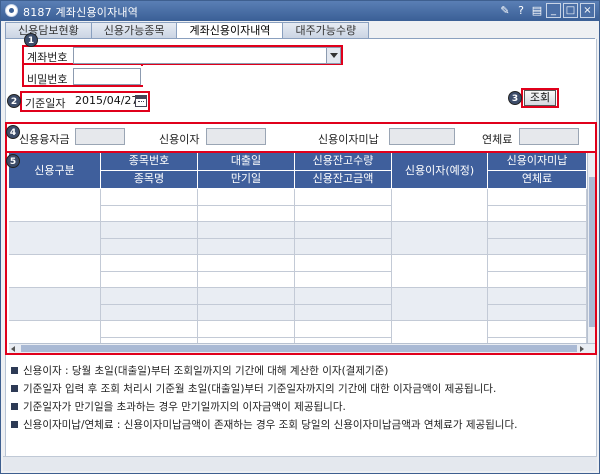 The height and width of the screenshot is (474, 600). I want to click on tab-short-available-qty: 대주가능수량, so click(326, 30).